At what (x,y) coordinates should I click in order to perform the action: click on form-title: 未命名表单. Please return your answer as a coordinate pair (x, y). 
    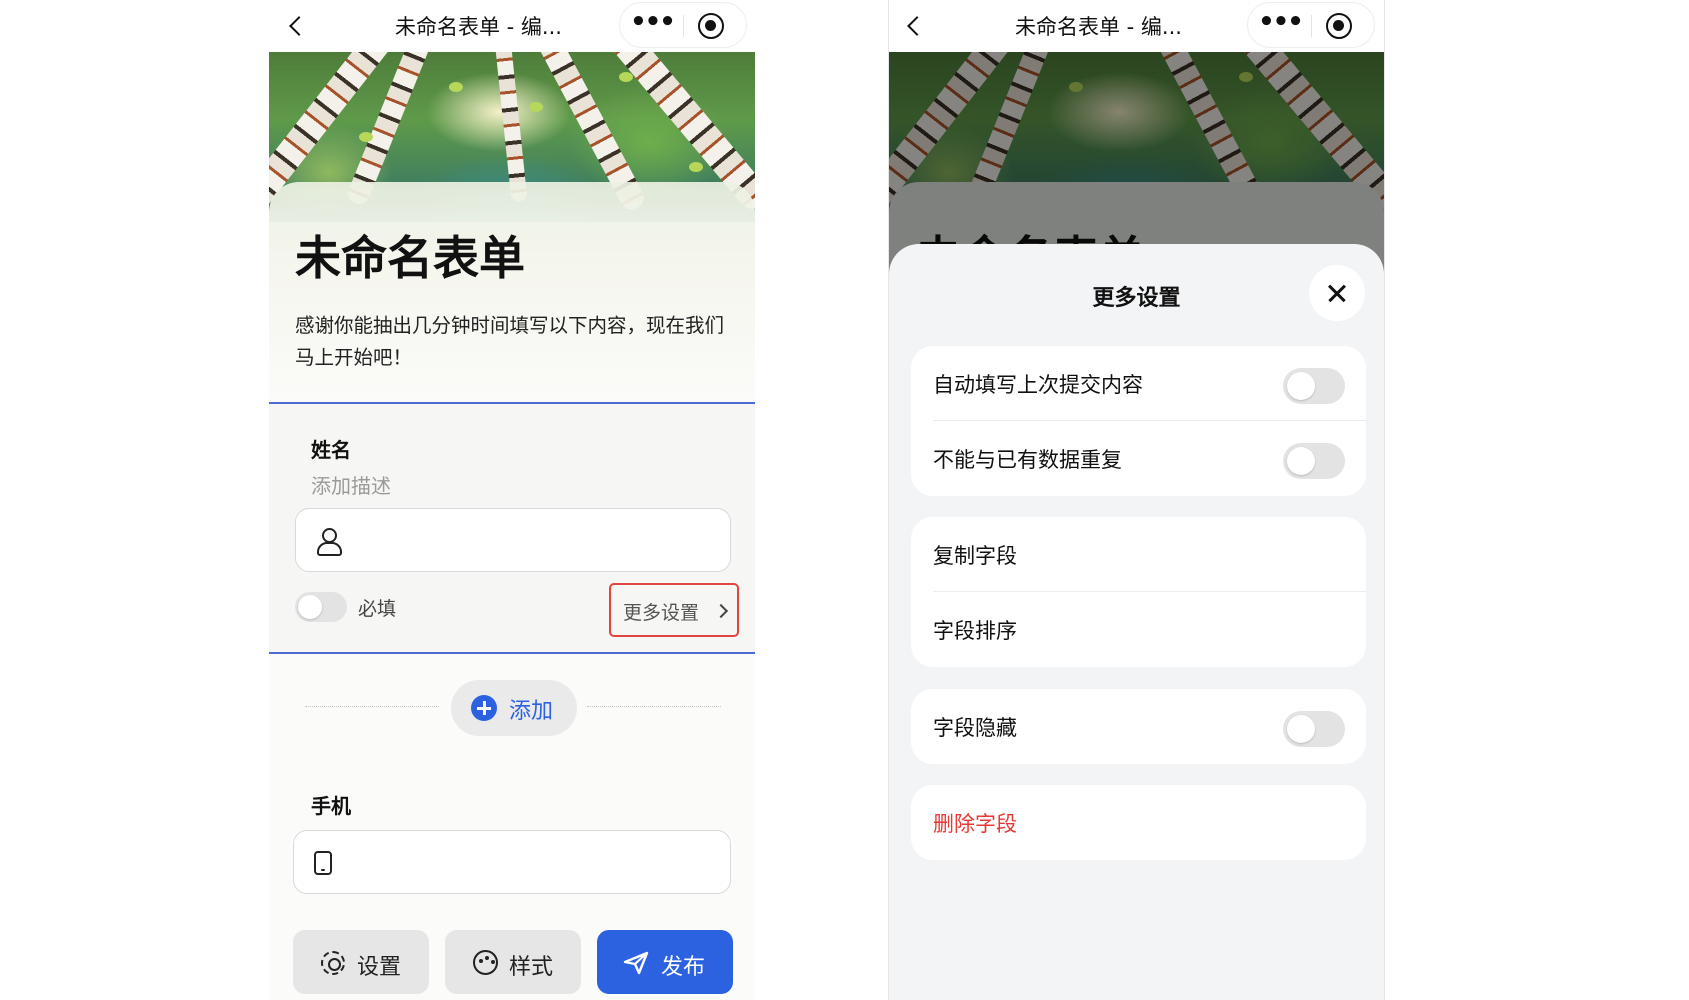
    Looking at the image, I should click on (410, 255).